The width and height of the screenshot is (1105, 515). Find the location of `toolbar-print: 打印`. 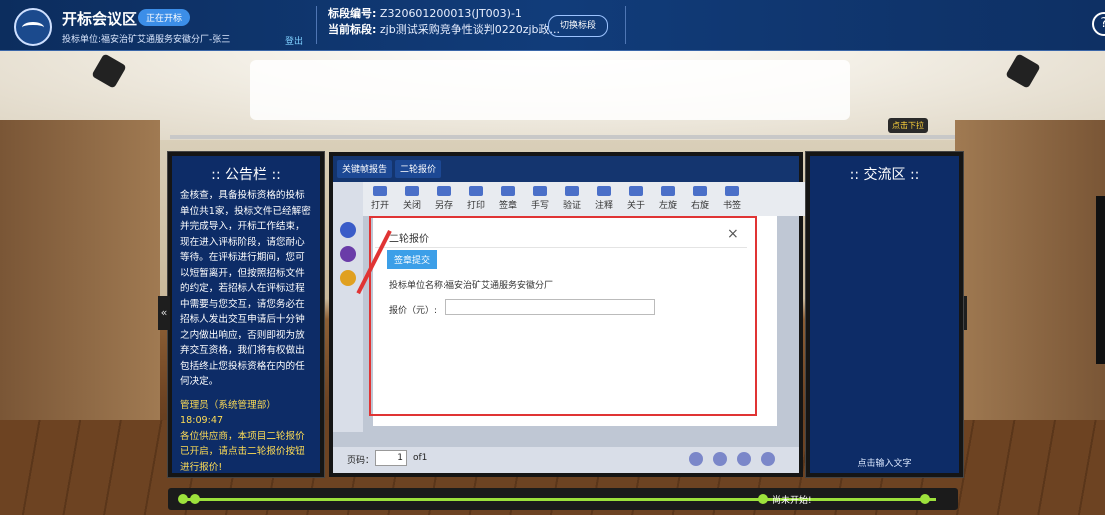

toolbar-print: 打印 is located at coordinates (476, 201).